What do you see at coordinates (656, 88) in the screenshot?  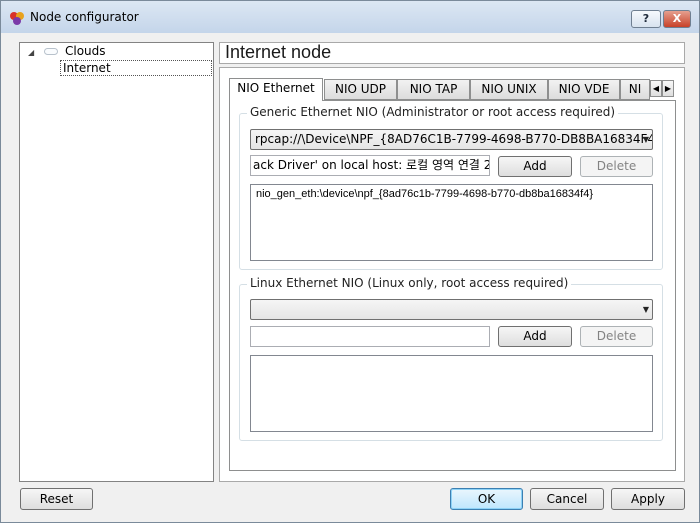 I see `tab-scroll-left-icon: ◀` at bounding box center [656, 88].